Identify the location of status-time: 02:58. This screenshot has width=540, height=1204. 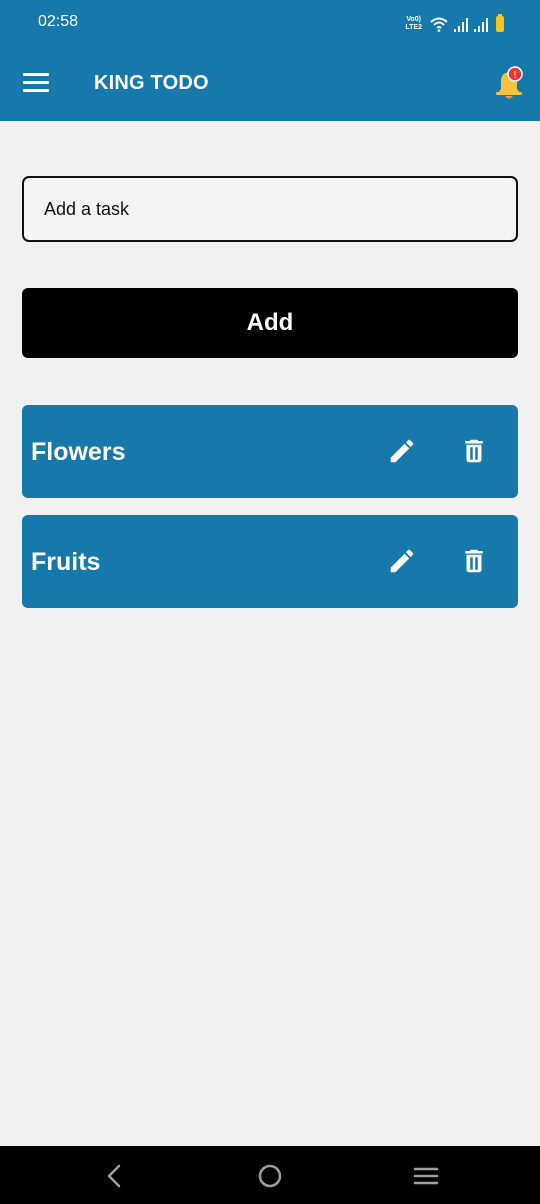
(58, 21).